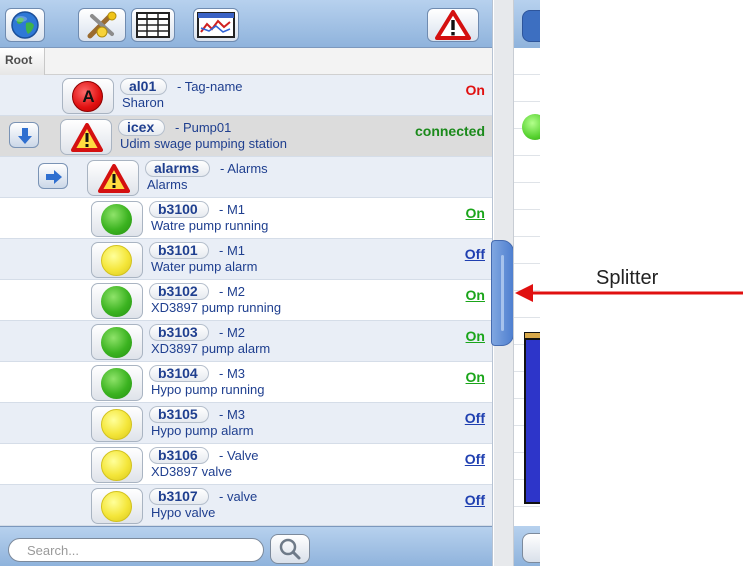 This screenshot has height=566, width=743. I want to click on tag-row: b3102 - M2 XD3897 pump running On, so click(246, 300).